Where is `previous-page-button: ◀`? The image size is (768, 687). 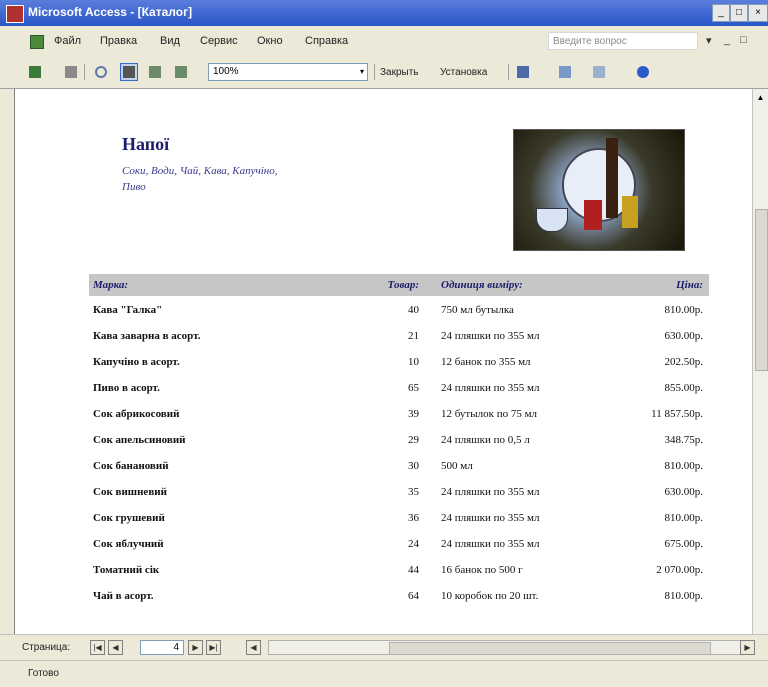
previous-page-button: ◀ is located at coordinates (115, 647).